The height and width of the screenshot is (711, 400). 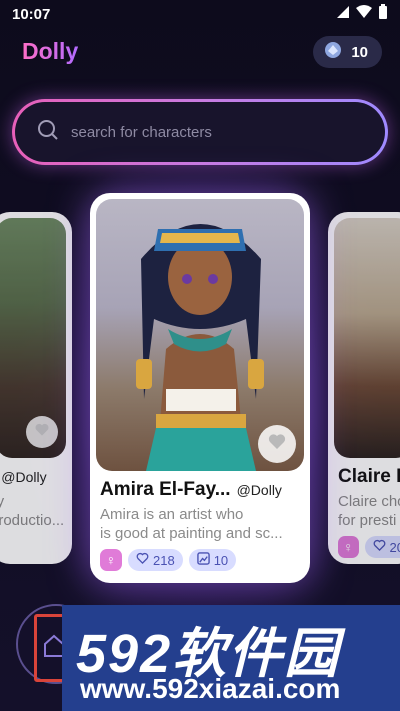 I want to click on wifi-icon, so click(x=364, y=14).